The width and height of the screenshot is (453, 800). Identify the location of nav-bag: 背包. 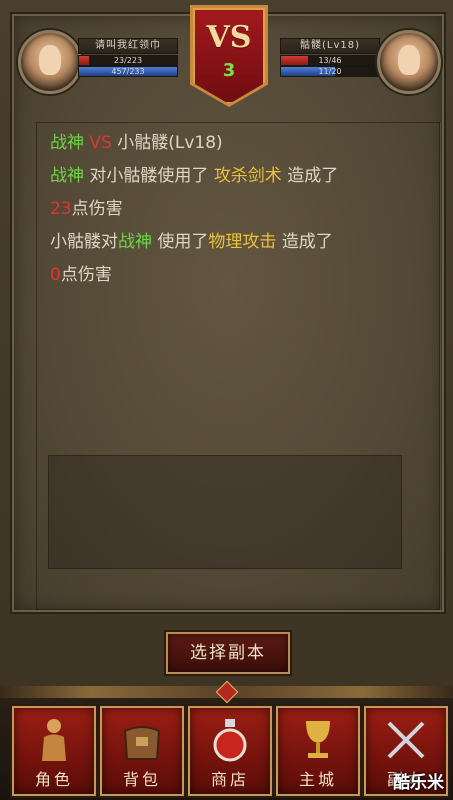
(142, 751).